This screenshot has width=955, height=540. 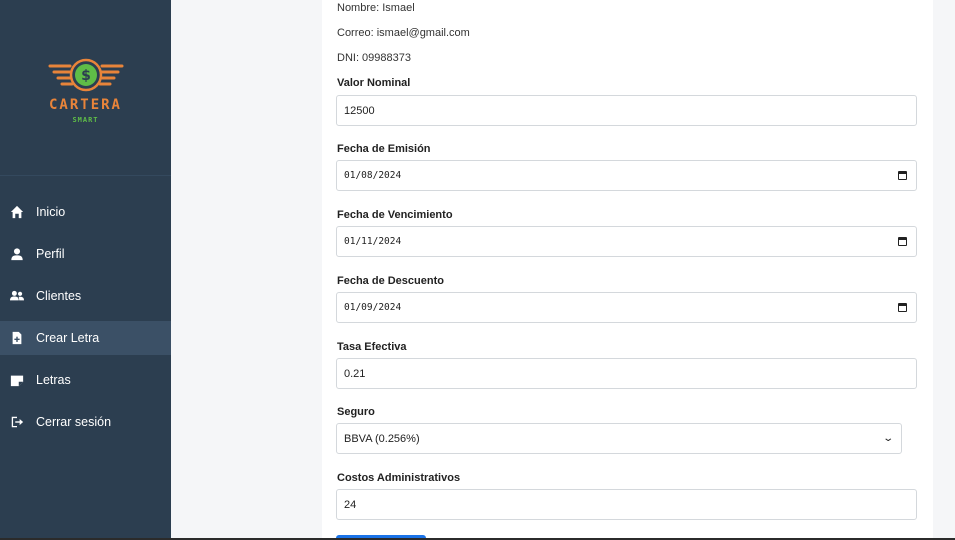 I want to click on brand-logo: $ CARTERA SMART, so click(x=85, y=88).